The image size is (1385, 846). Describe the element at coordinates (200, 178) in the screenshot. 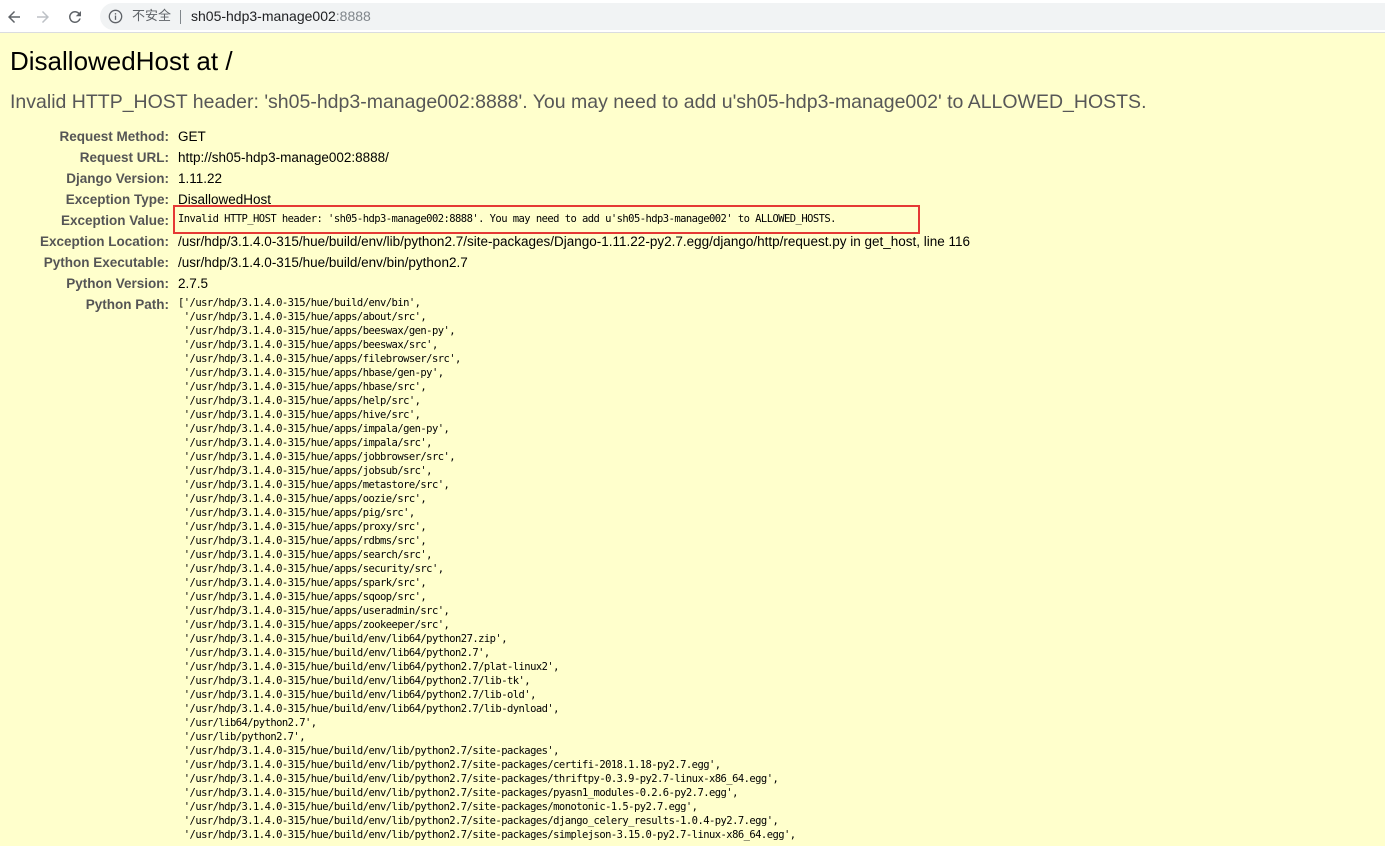

I see `meta-value-django-version: 1.11.22` at that location.